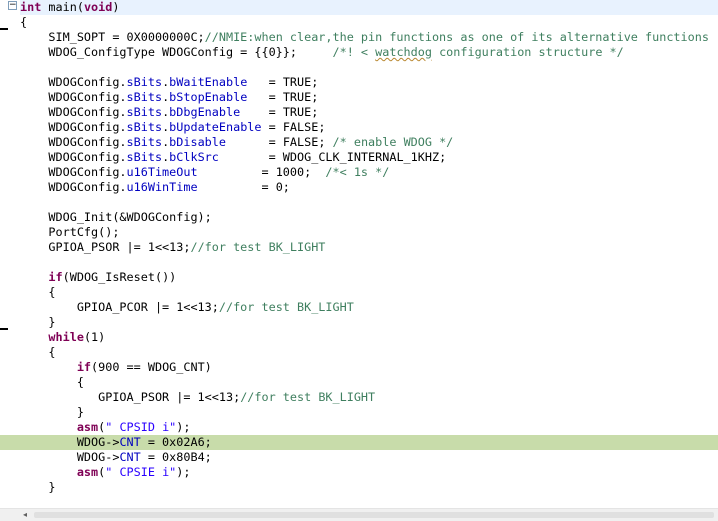 Image resolution: width=718 pixels, height=521 pixels. What do you see at coordinates (369, 457) in the screenshot?
I see `code-line: WDOG->CNT = 0x80B4;` at bounding box center [369, 457].